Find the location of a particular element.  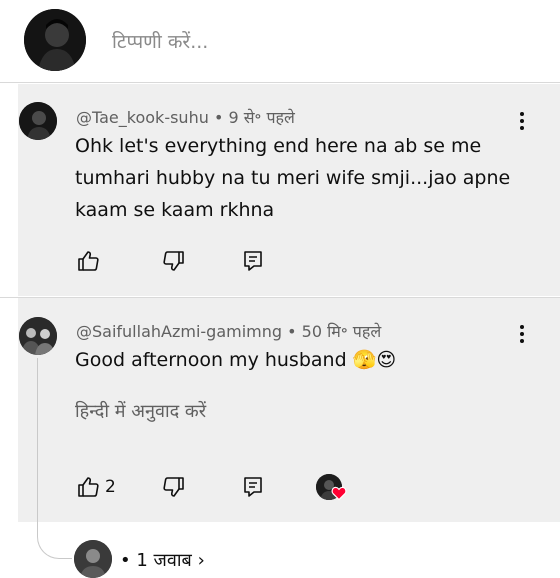

divider is located at coordinates (280, 82).